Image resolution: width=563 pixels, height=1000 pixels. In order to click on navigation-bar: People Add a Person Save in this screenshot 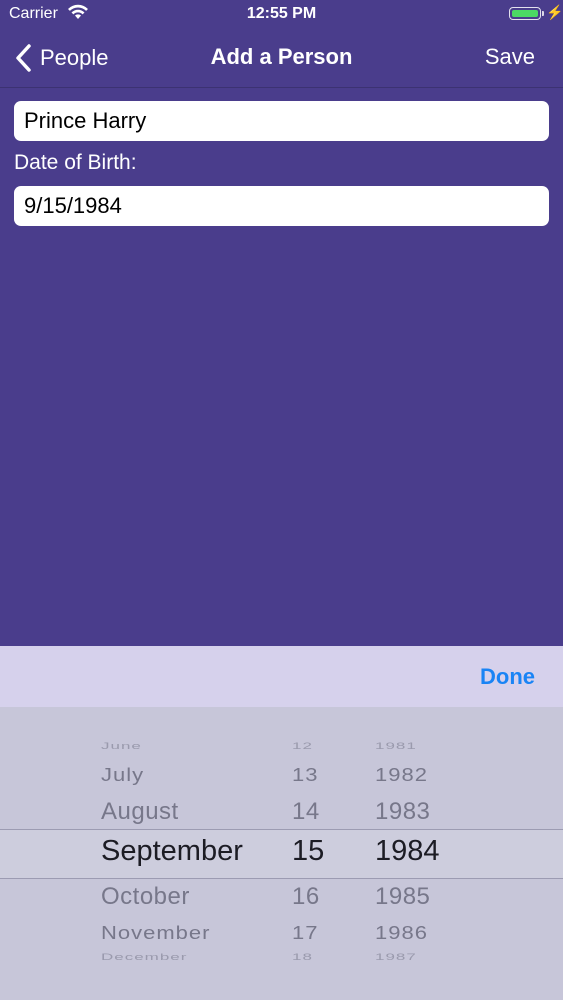, I will do `click(281, 59)`.